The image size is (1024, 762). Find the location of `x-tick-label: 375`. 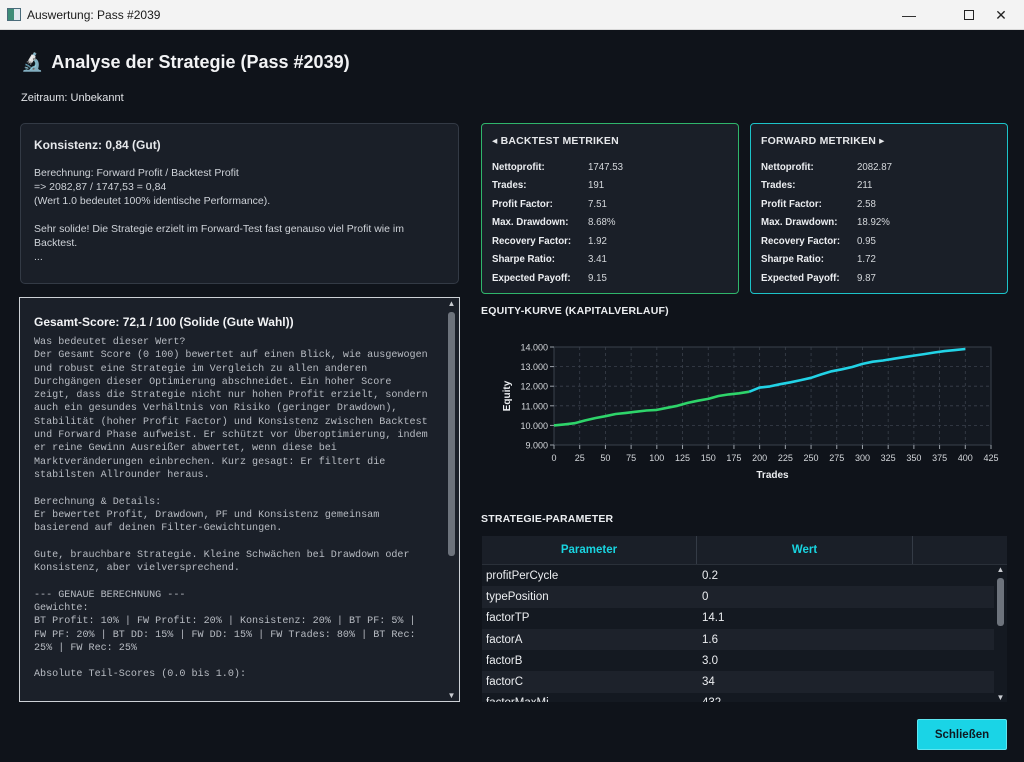

x-tick-label: 375 is located at coordinates (939, 458).